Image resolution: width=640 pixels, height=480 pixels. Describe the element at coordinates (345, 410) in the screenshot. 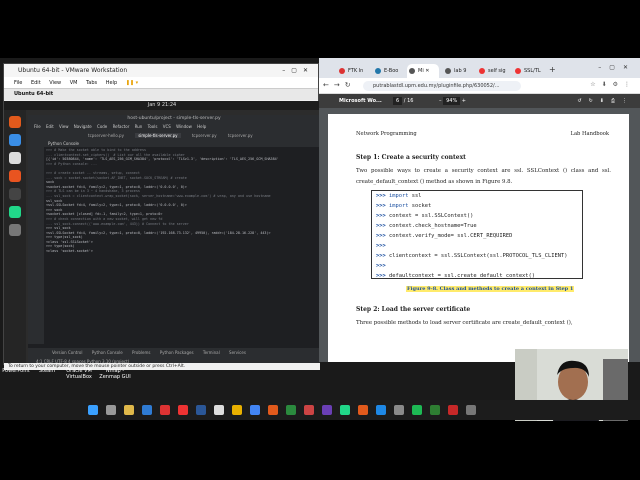

I see `pycharm-taskbar-icon` at that location.